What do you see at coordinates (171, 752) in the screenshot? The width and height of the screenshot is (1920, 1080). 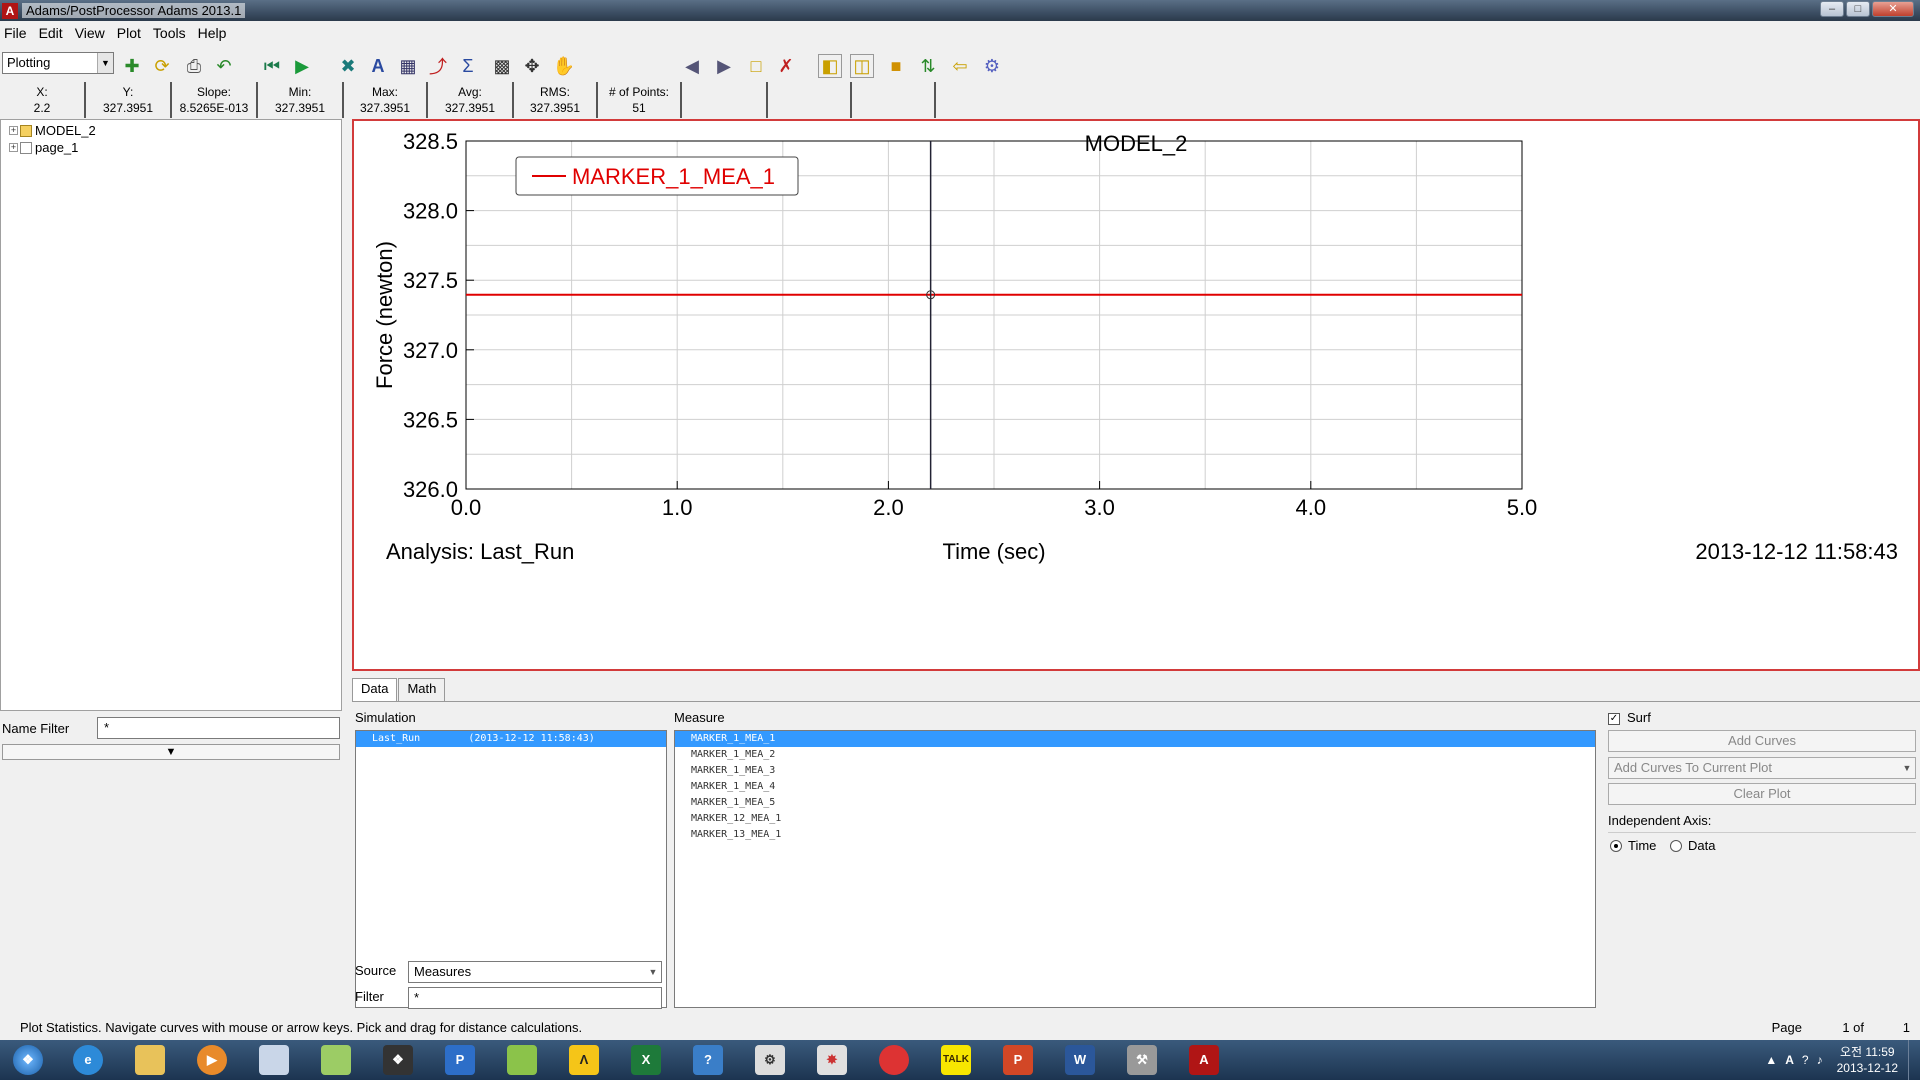 I see `panel-collapse-button: ▼` at bounding box center [171, 752].